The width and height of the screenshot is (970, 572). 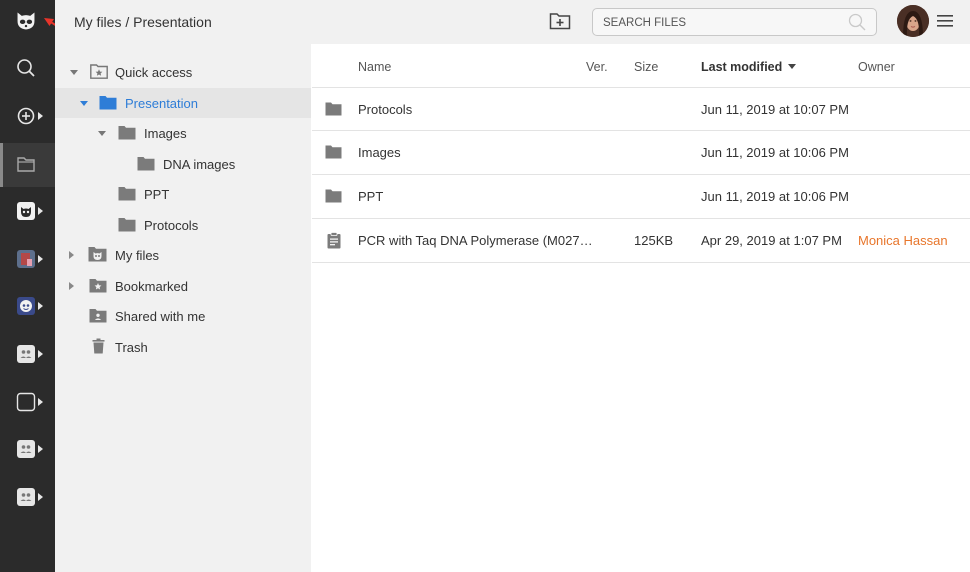 What do you see at coordinates (98, 347) in the screenshot?
I see `trash-icon` at bounding box center [98, 347].